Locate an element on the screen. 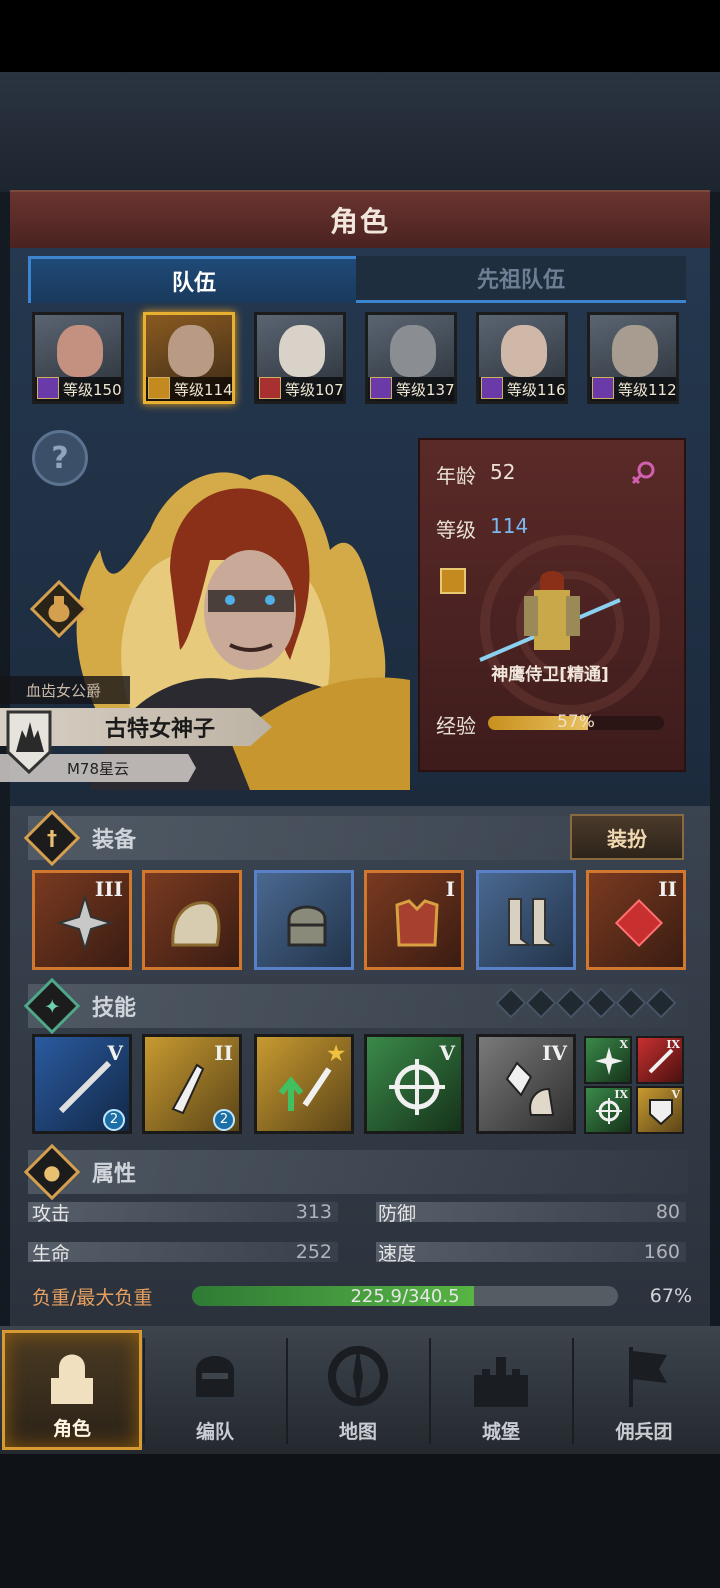 The image size is (720, 1588). boots-icon is located at coordinates (532, 922).